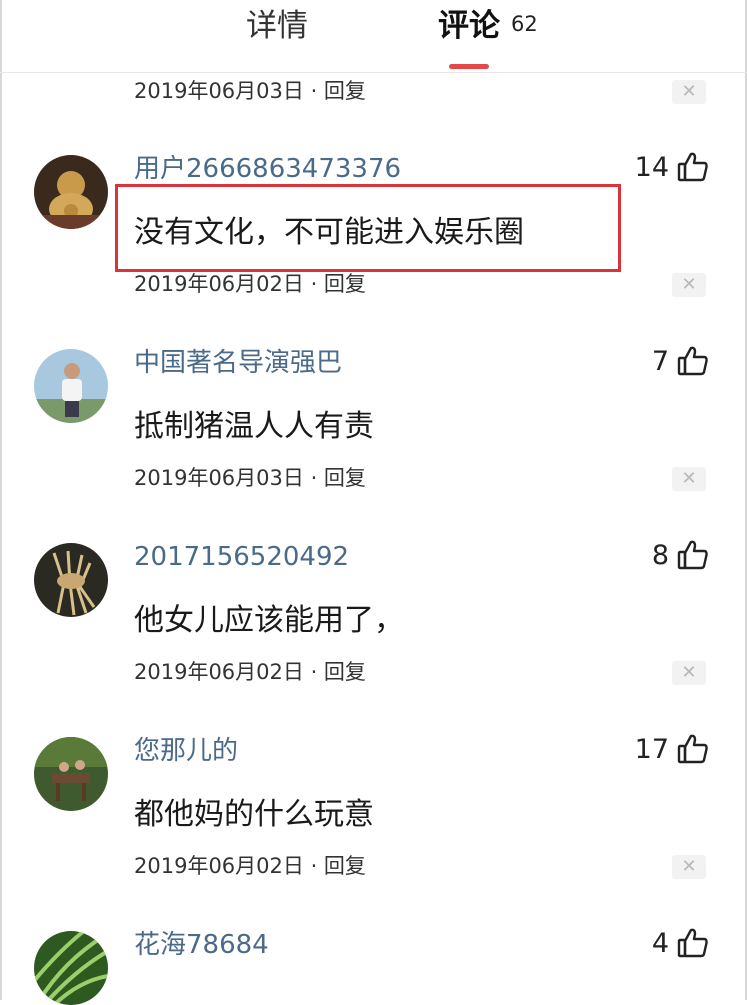 The width and height of the screenshot is (747, 1005). Describe the element at coordinates (660, 943) in the screenshot. I see `like-count: 4` at that location.